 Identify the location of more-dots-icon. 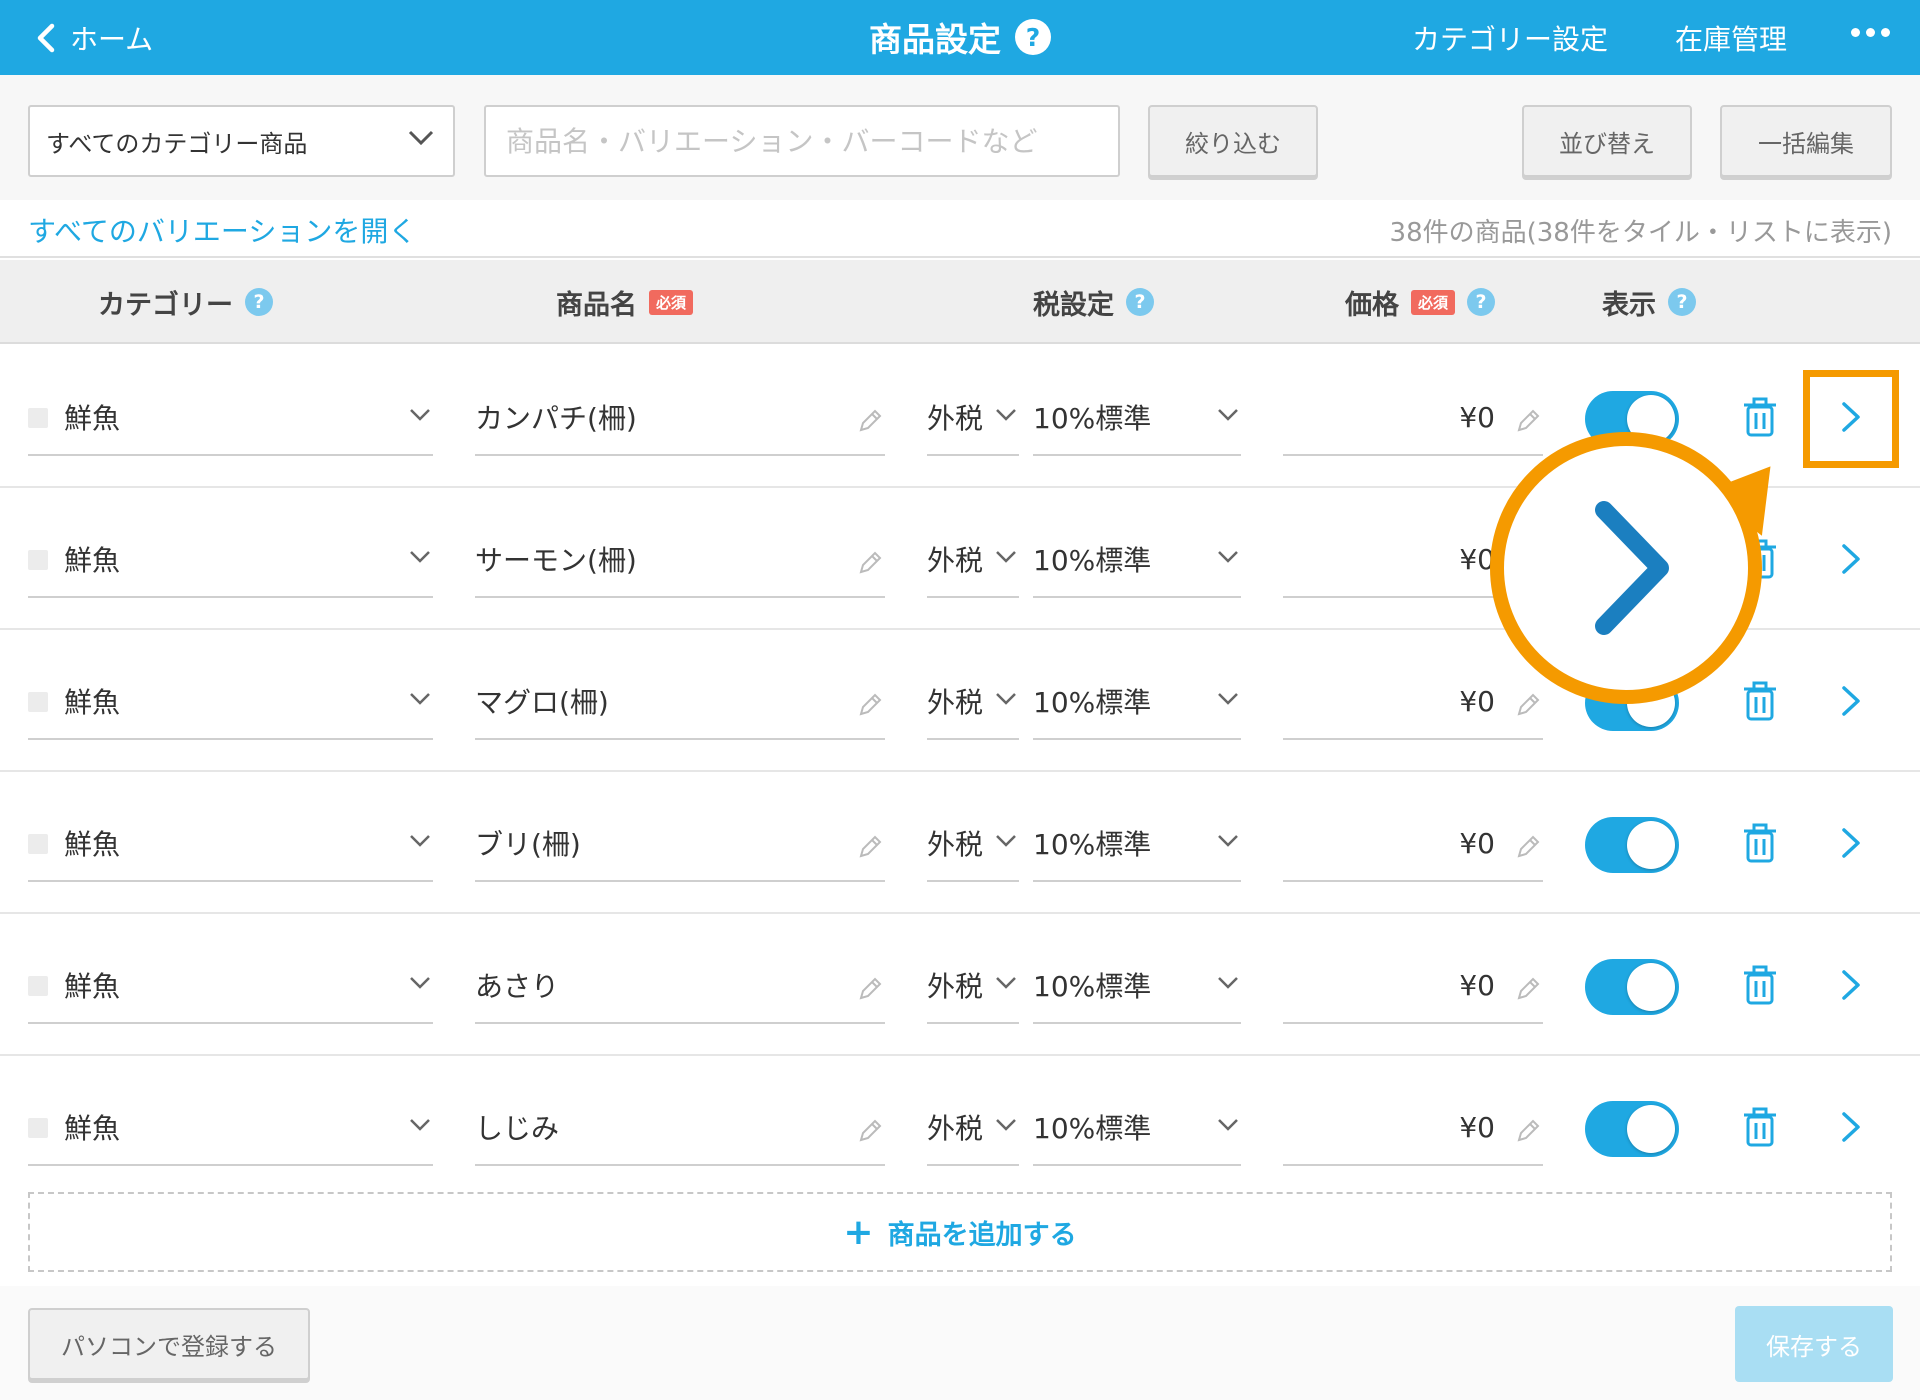
(1870, 32).